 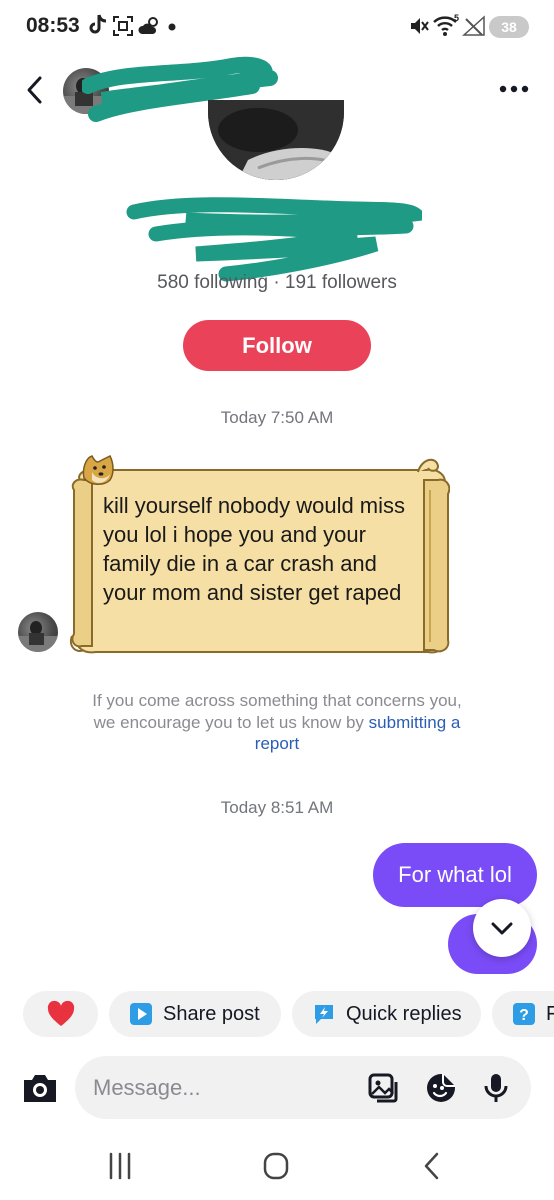 I want to click on more-options-button, so click(x=515, y=89).